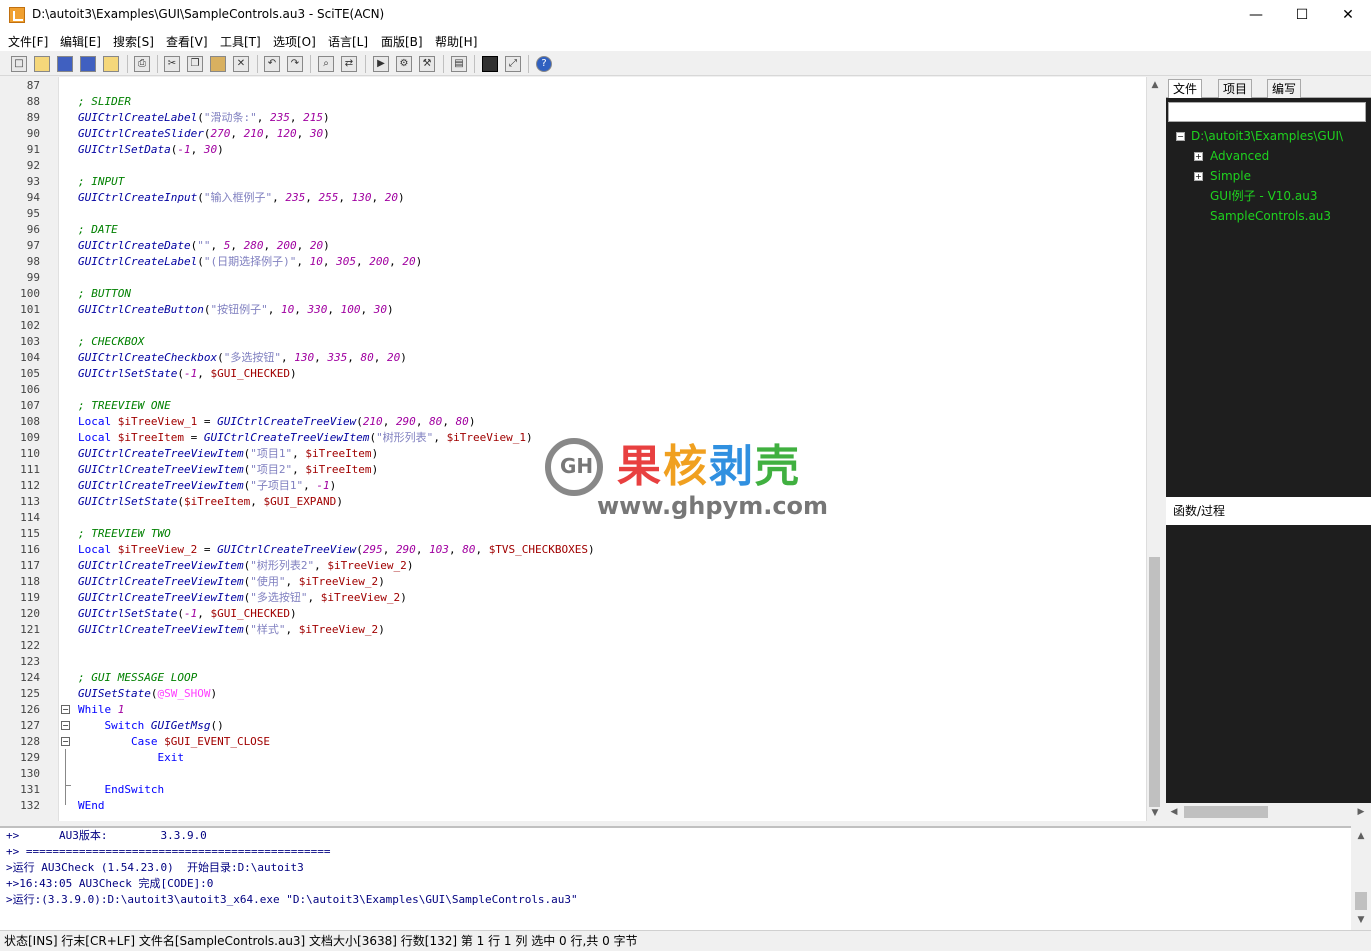 This screenshot has width=1371, height=951. What do you see at coordinates (573, 614) in the screenshot?
I see `code-line: 120 GUICtrlSetState(-1, $GUI_CHECKED)` at bounding box center [573, 614].